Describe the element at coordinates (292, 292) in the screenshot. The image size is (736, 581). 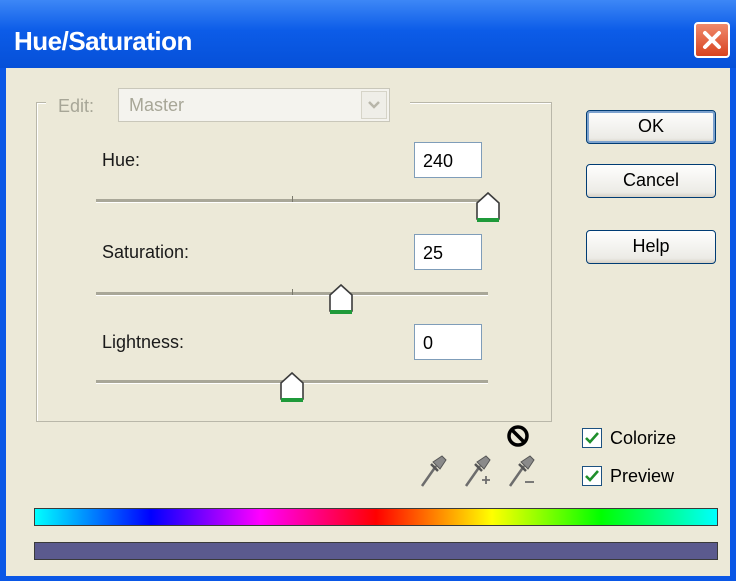
I see `saturation-slider-center-tick` at that location.